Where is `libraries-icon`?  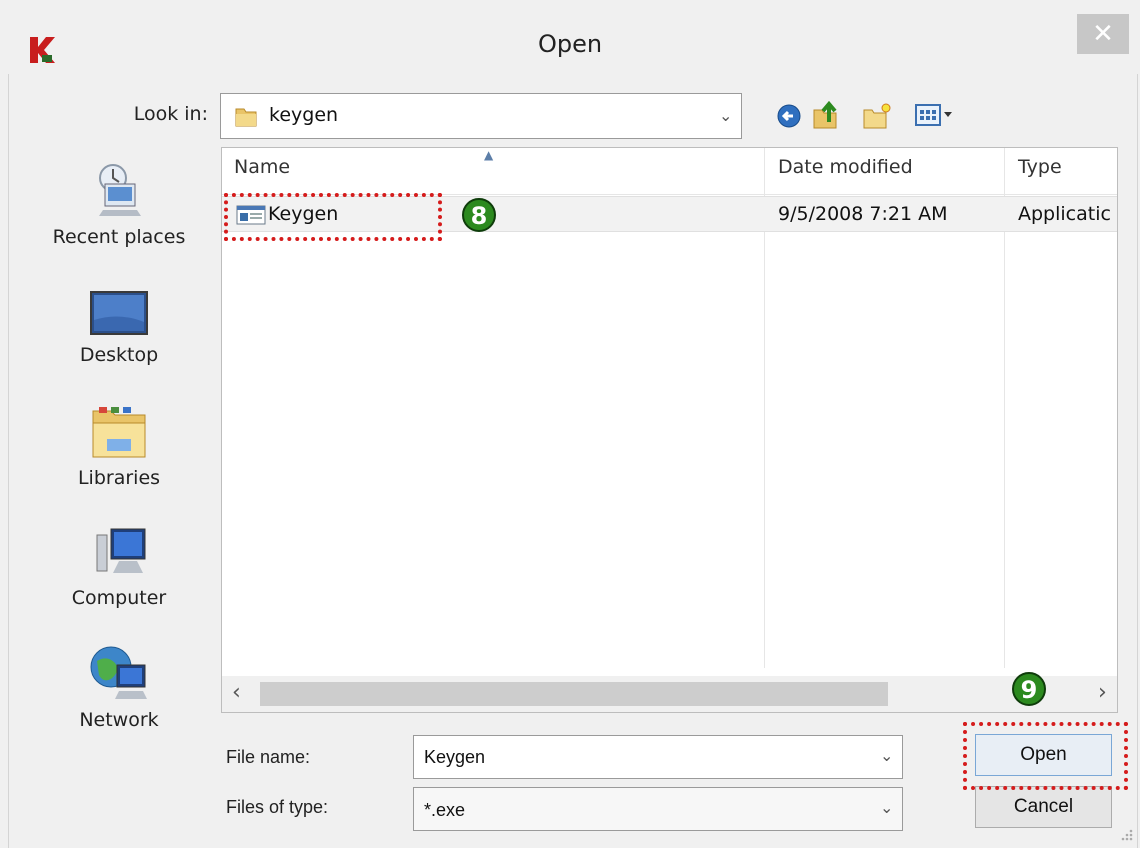 libraries-icon is located at coordinates (119, 432).